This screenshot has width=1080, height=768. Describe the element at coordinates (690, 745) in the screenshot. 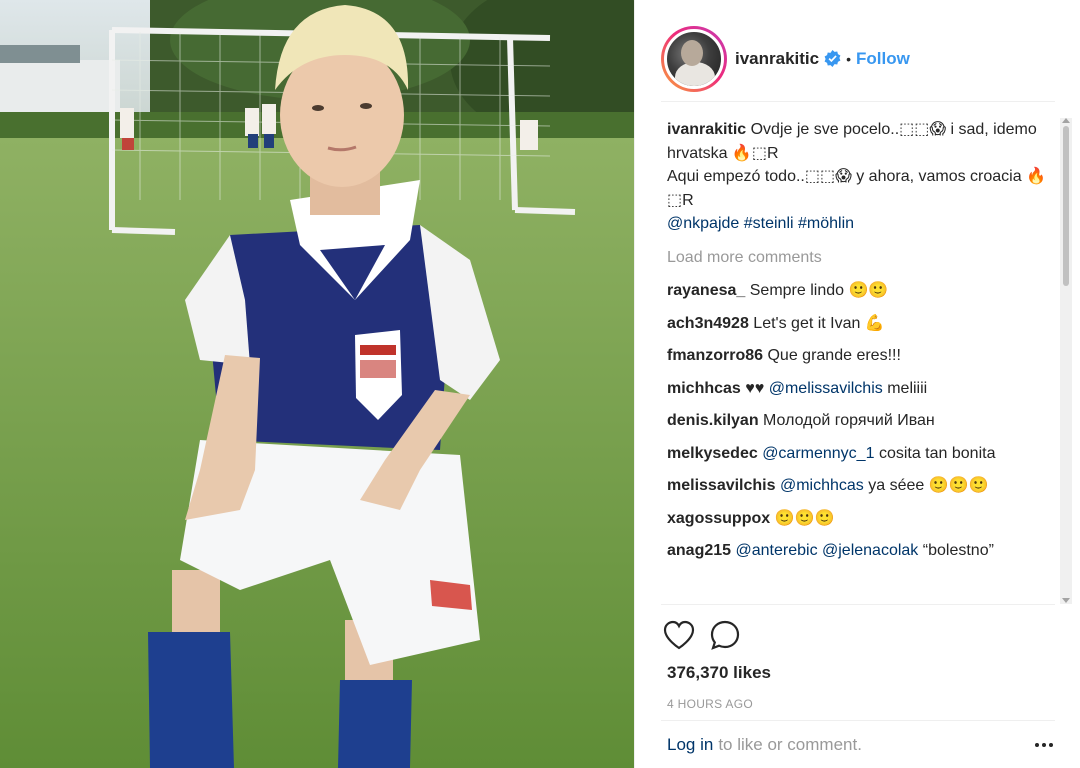

I see `login-link: Log in` at that location.